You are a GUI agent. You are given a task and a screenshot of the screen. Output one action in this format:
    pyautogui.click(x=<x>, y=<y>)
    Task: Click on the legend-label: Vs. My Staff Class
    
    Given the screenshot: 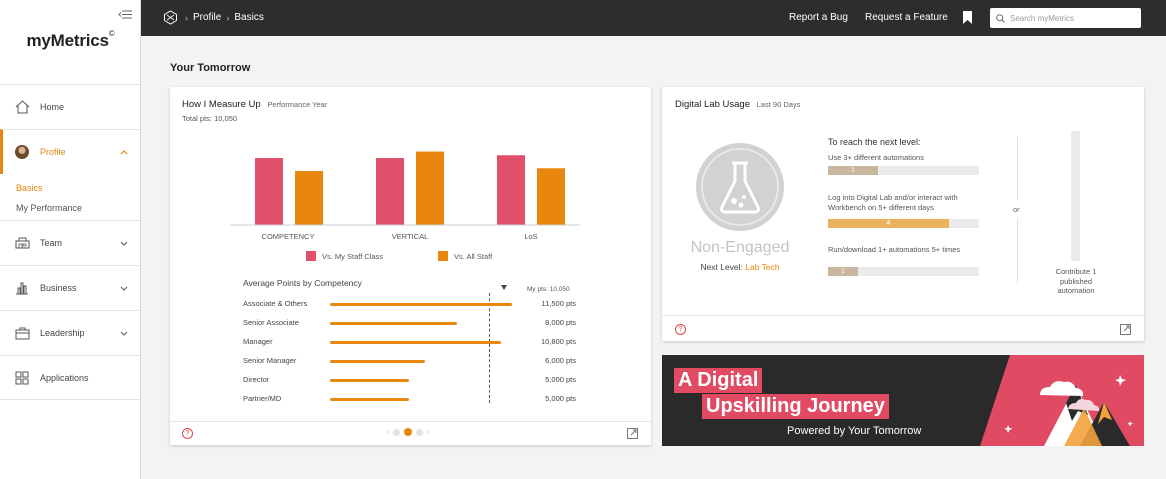 What is the action you would take?
    pyautogui.click(x=353, y=256)
    